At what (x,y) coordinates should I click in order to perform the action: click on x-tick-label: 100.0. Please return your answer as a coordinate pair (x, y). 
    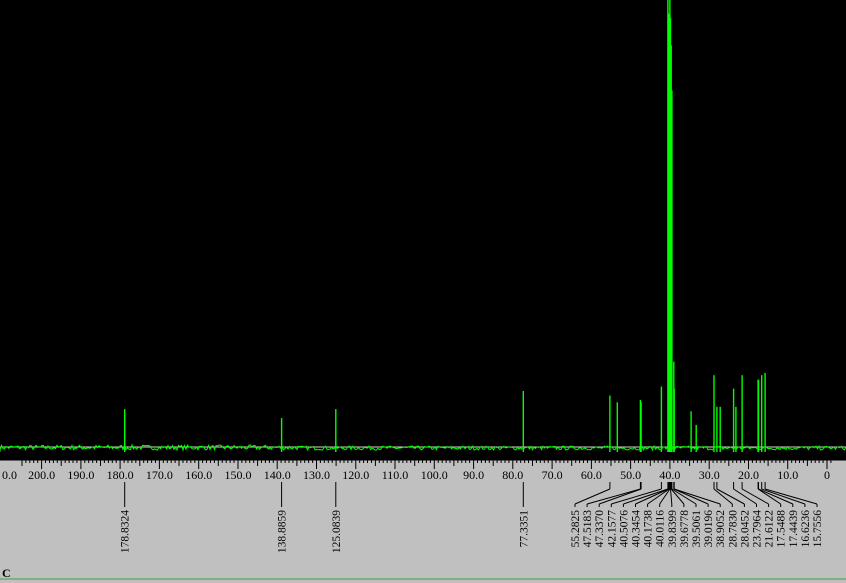
    Looking at the image, I should click on (434, 475).